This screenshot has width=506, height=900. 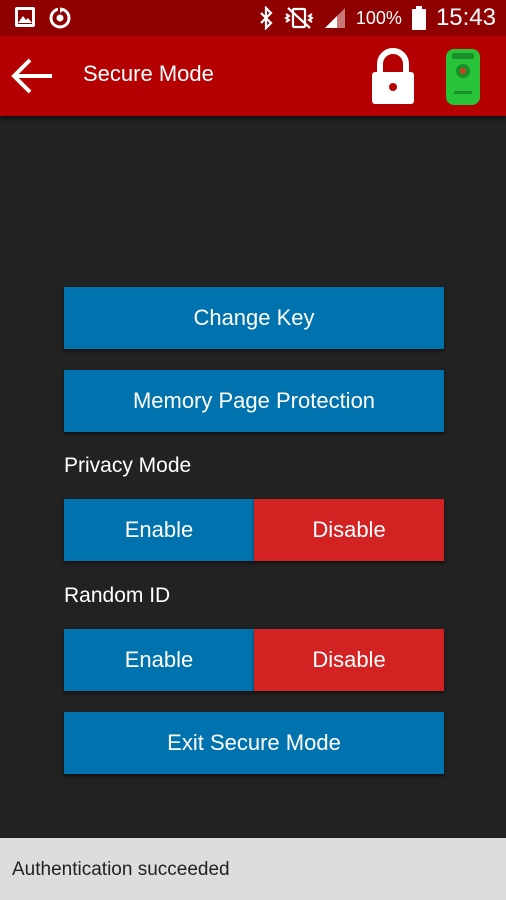 What do you see at coordinates (266, 18) in the screenshot?
I see `bluetooth-icon` at bounding box center [266, 18].